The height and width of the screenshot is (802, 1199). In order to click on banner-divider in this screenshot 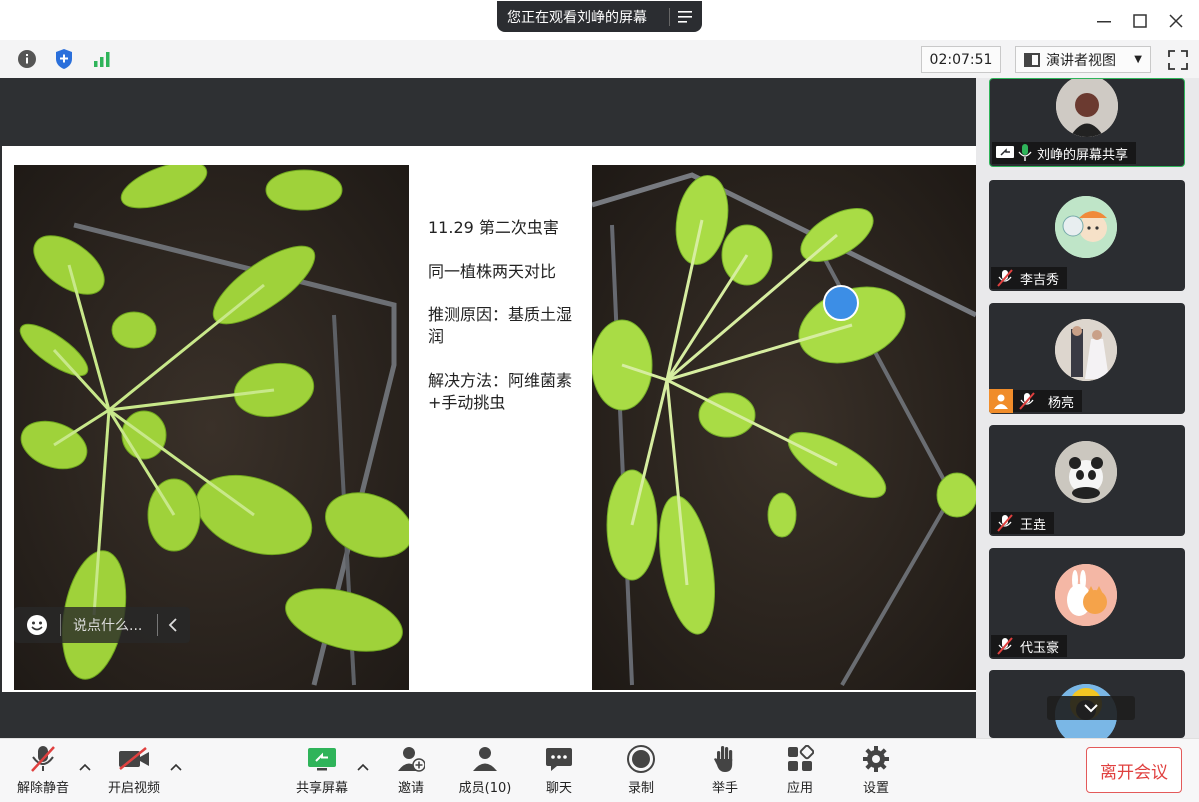, I will do `click(669, 16)`.